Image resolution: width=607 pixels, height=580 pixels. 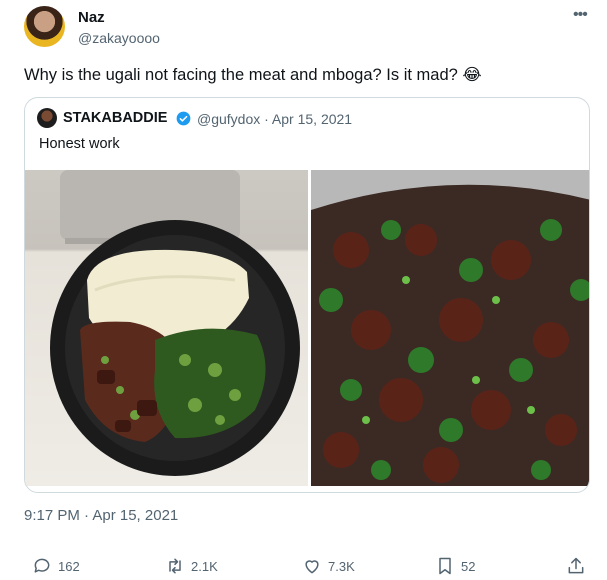 I want to click on verified-badge-icon, so click(x=183, y=118).